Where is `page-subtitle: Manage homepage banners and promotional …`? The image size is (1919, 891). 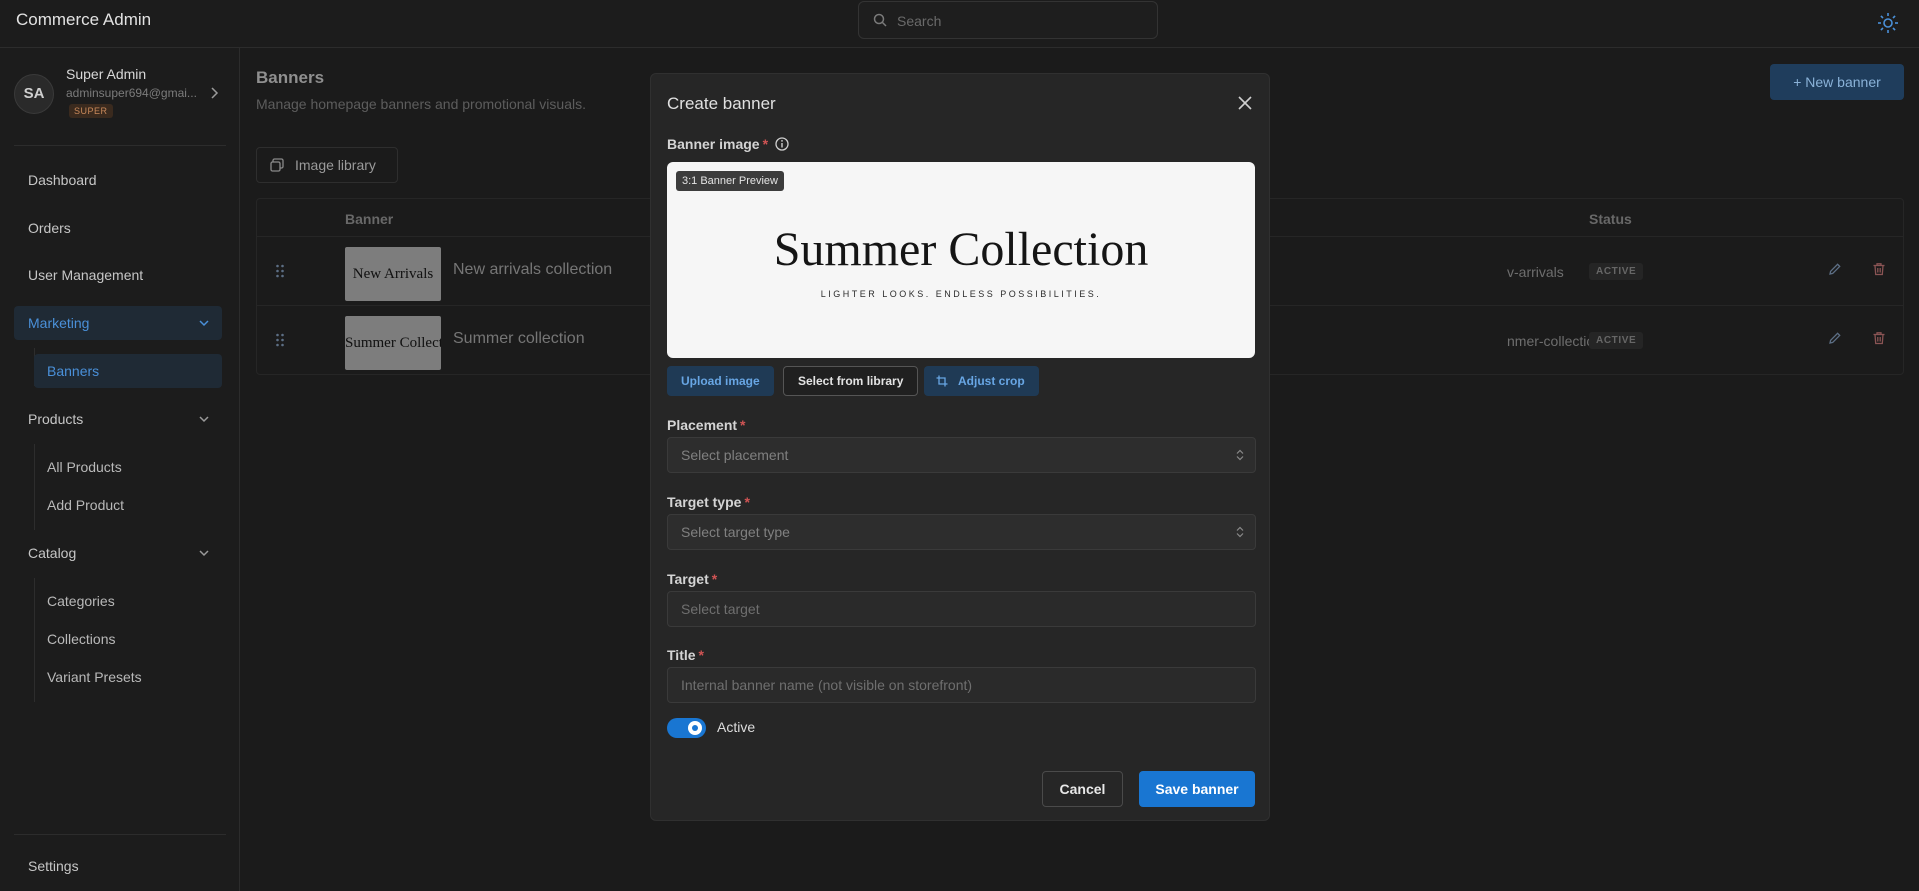 page-subtitle: Manage homepage banners and promotional … is located at coordinates (421, 104).